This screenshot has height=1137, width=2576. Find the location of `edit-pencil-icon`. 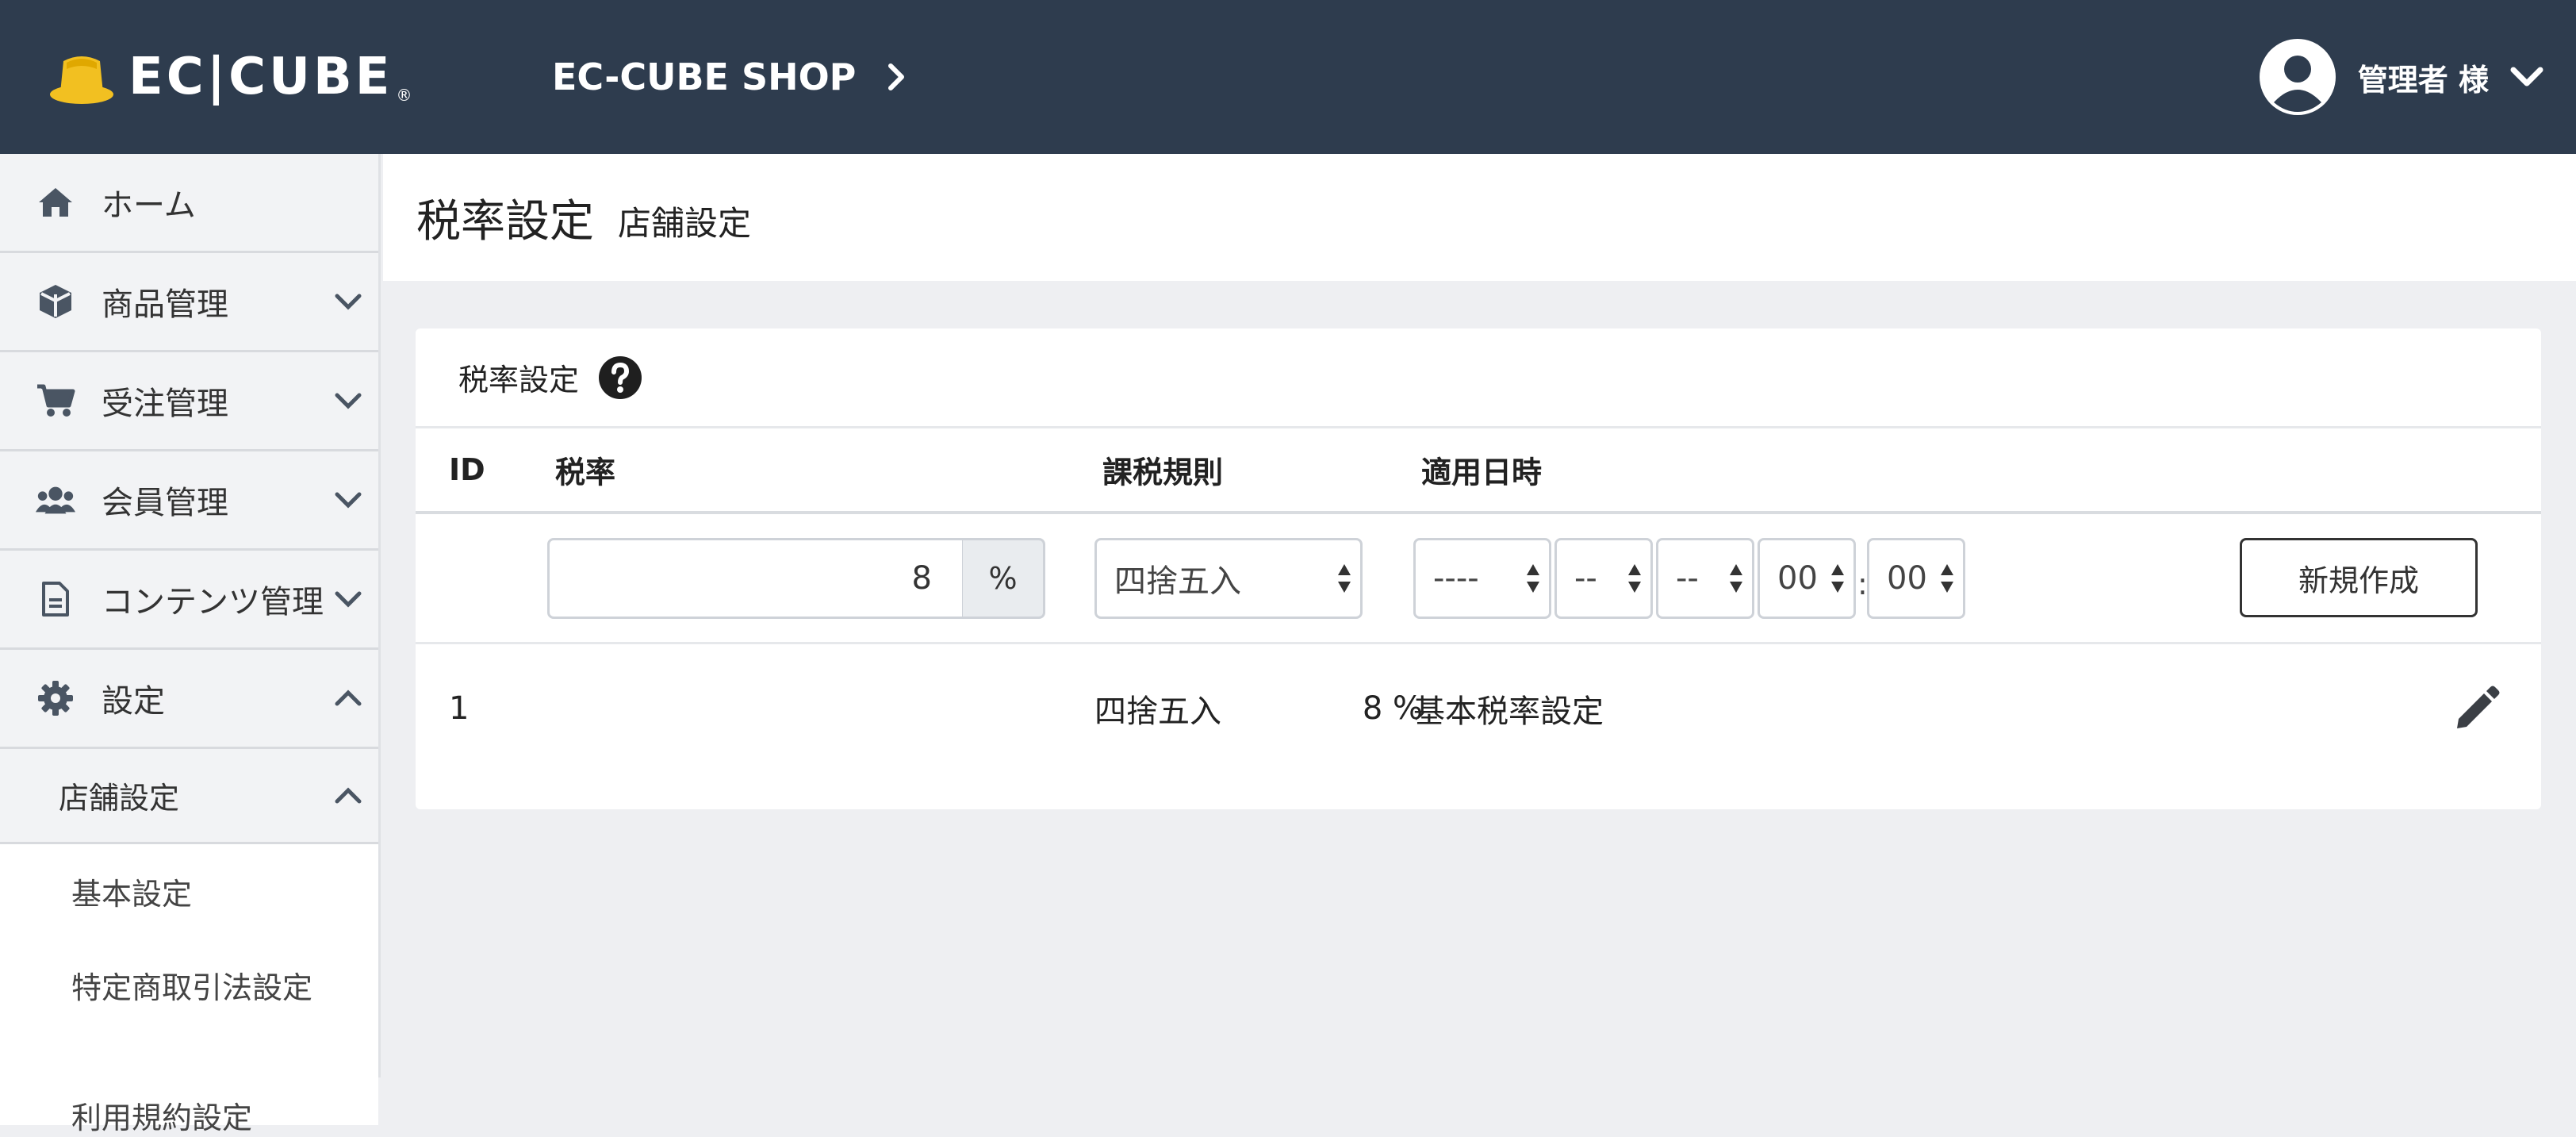

edit-pencil-icon is located at coordinates (2476, 708).